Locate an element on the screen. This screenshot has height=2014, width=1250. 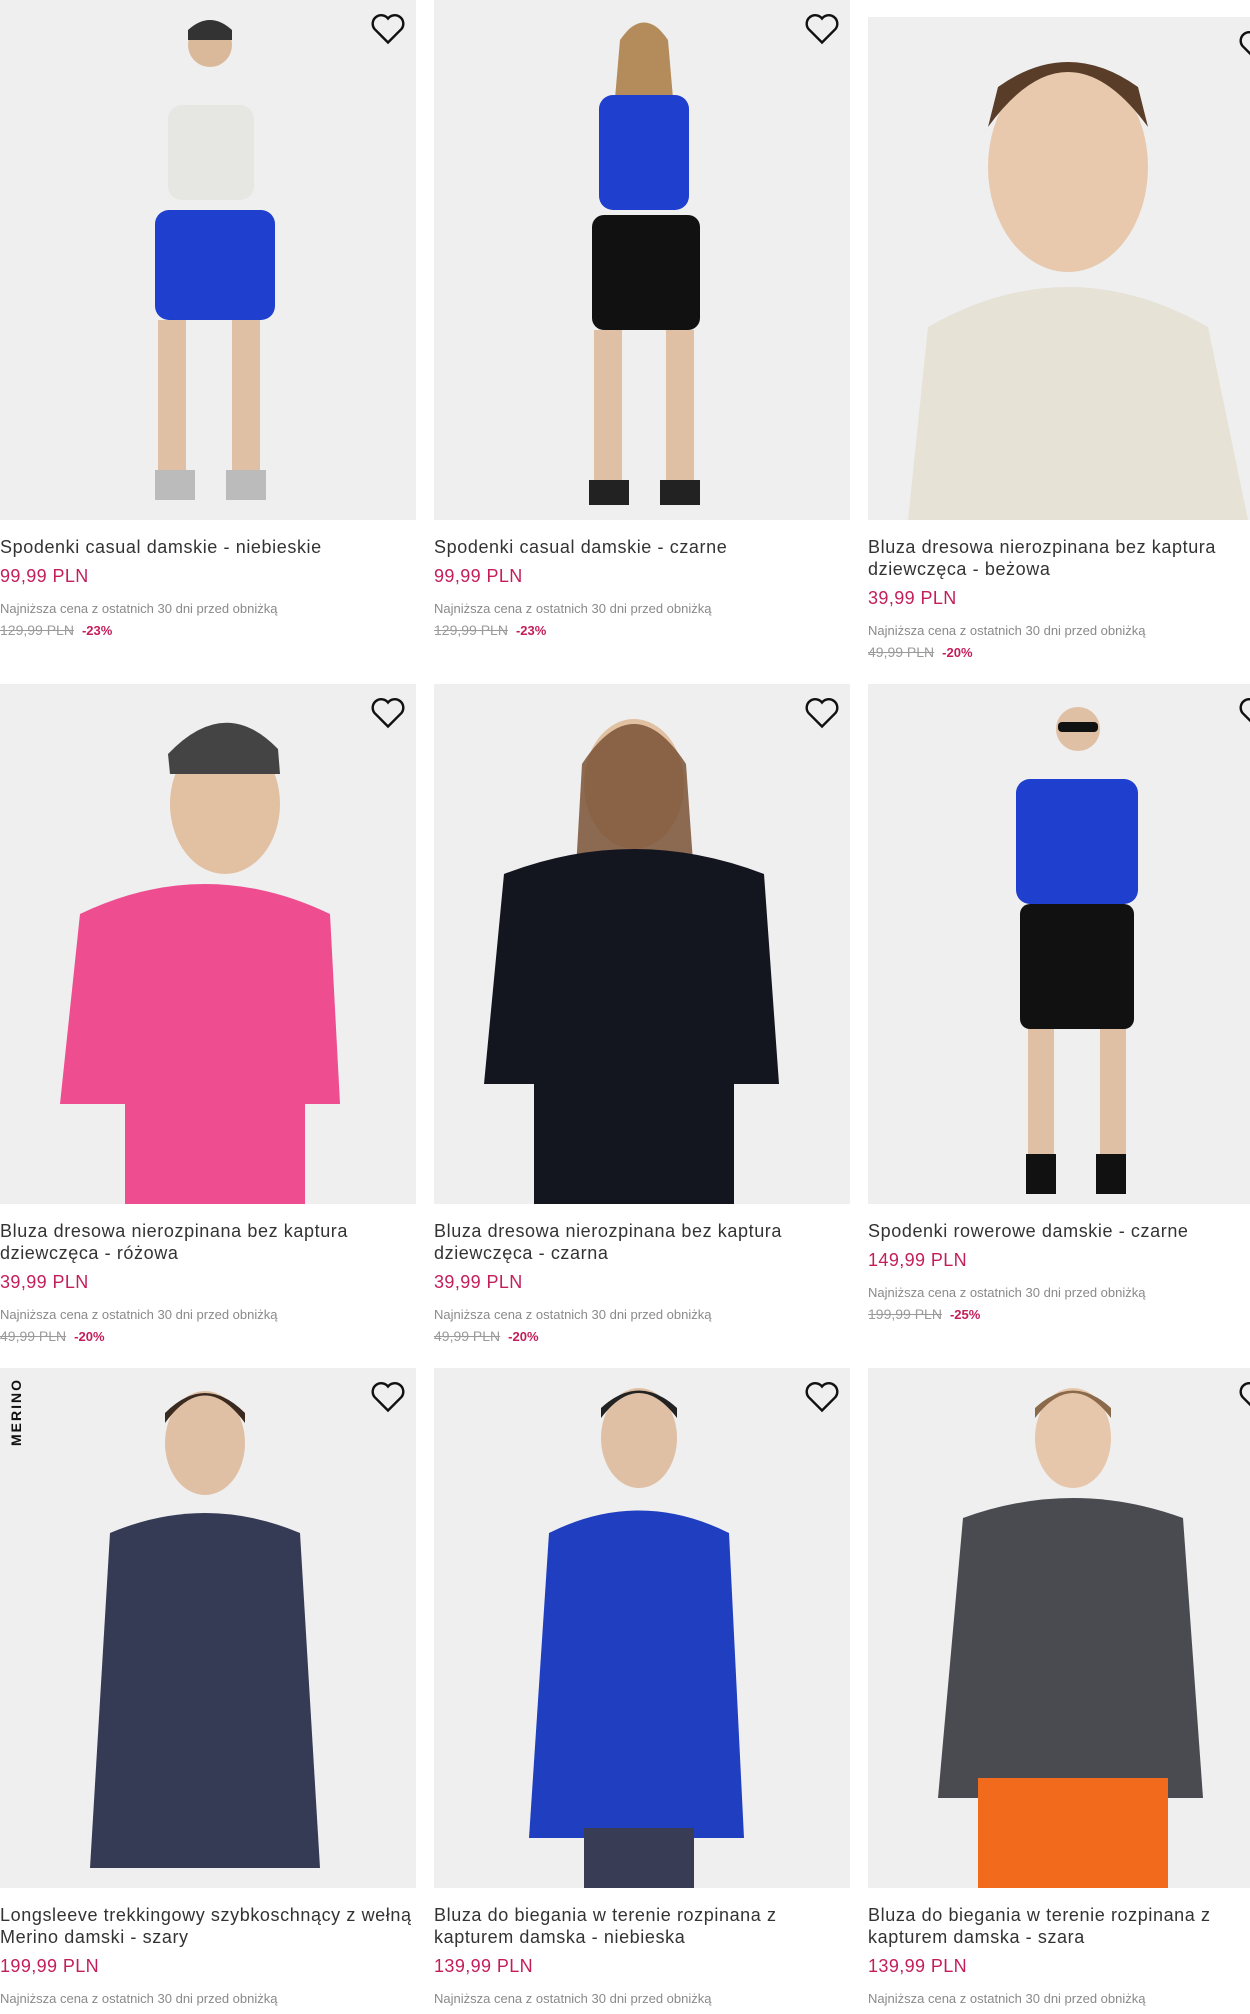
old-price-row: 199,99 PLN -25% is located at coordinates (1059, 1314).